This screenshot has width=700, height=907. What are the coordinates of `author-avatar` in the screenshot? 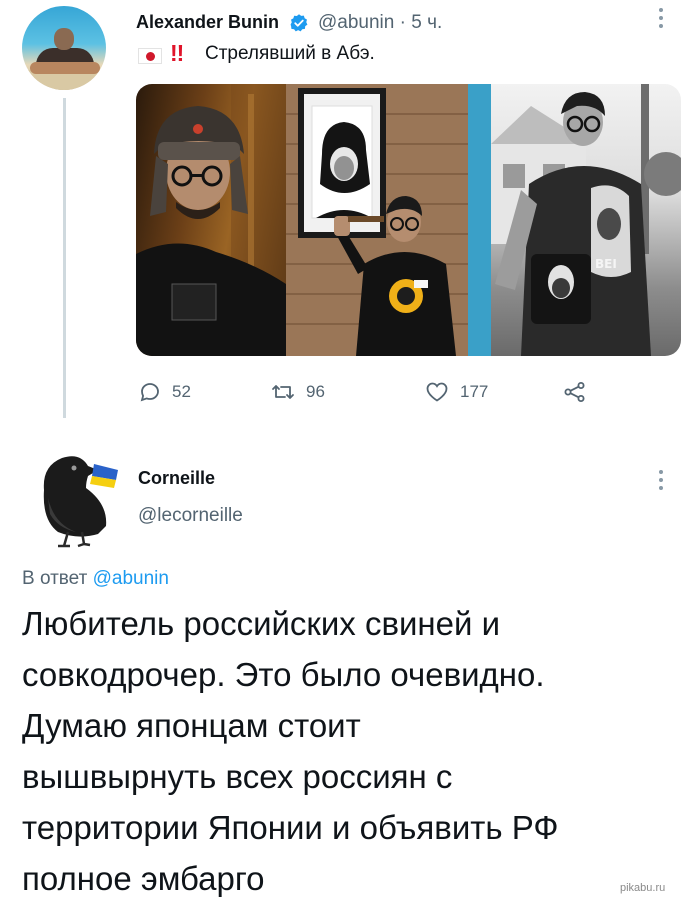 It's located at (64, 48).